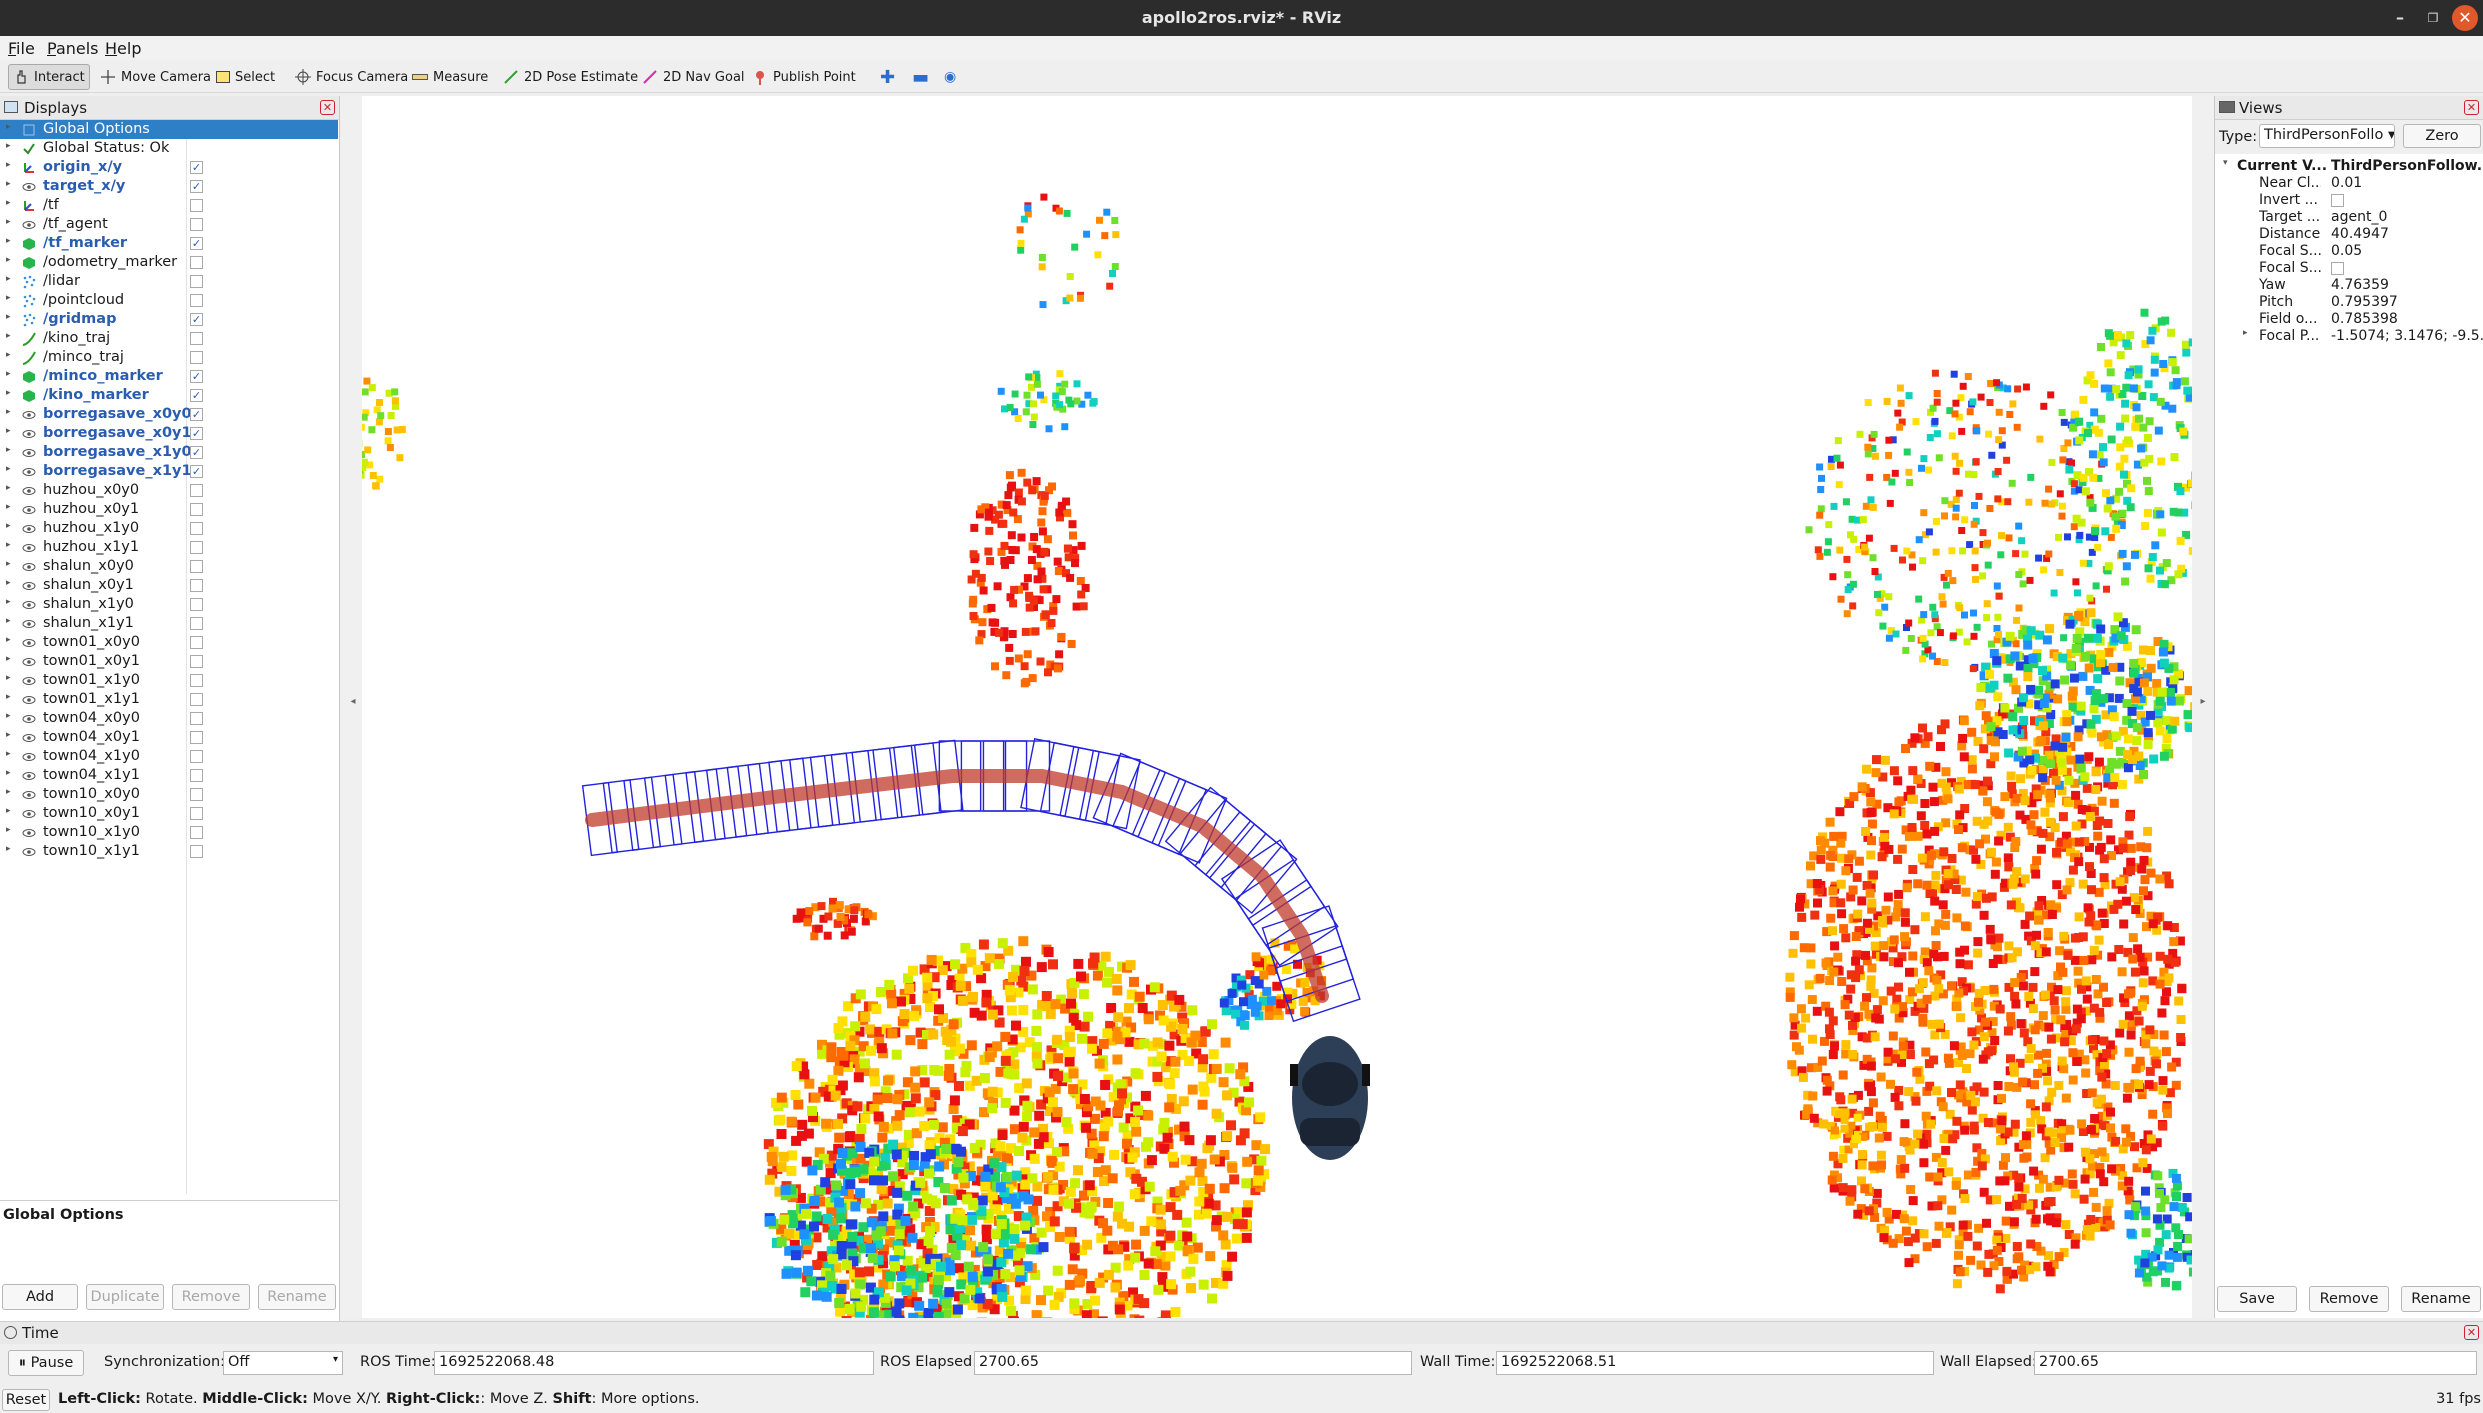 This screenshot has width=2483, height=1413. What do you see at coordinates (1715, 1363) in the screenshot?
I see `wall-time-field: 1692522068.51` at bounding box center [1715, 1363].